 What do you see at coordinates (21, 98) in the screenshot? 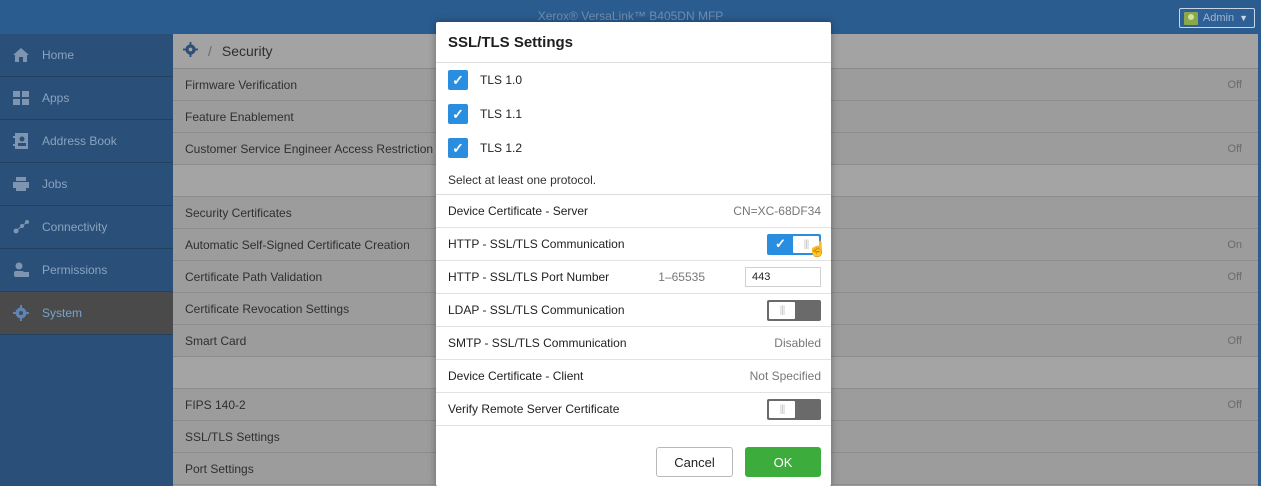
I see `apps-icon` at bounding box center [21, 98].